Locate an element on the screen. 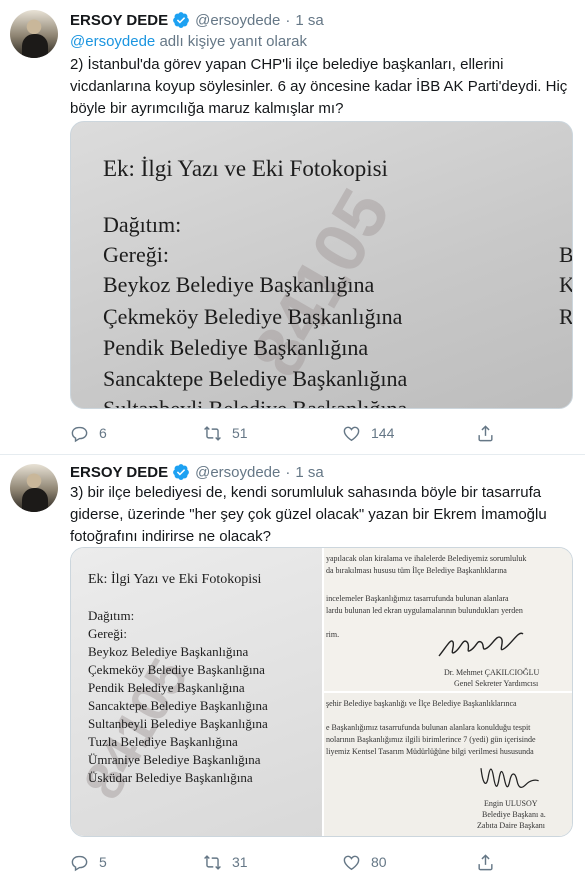  document-edge-text: R is located at coordinates (566, 316).